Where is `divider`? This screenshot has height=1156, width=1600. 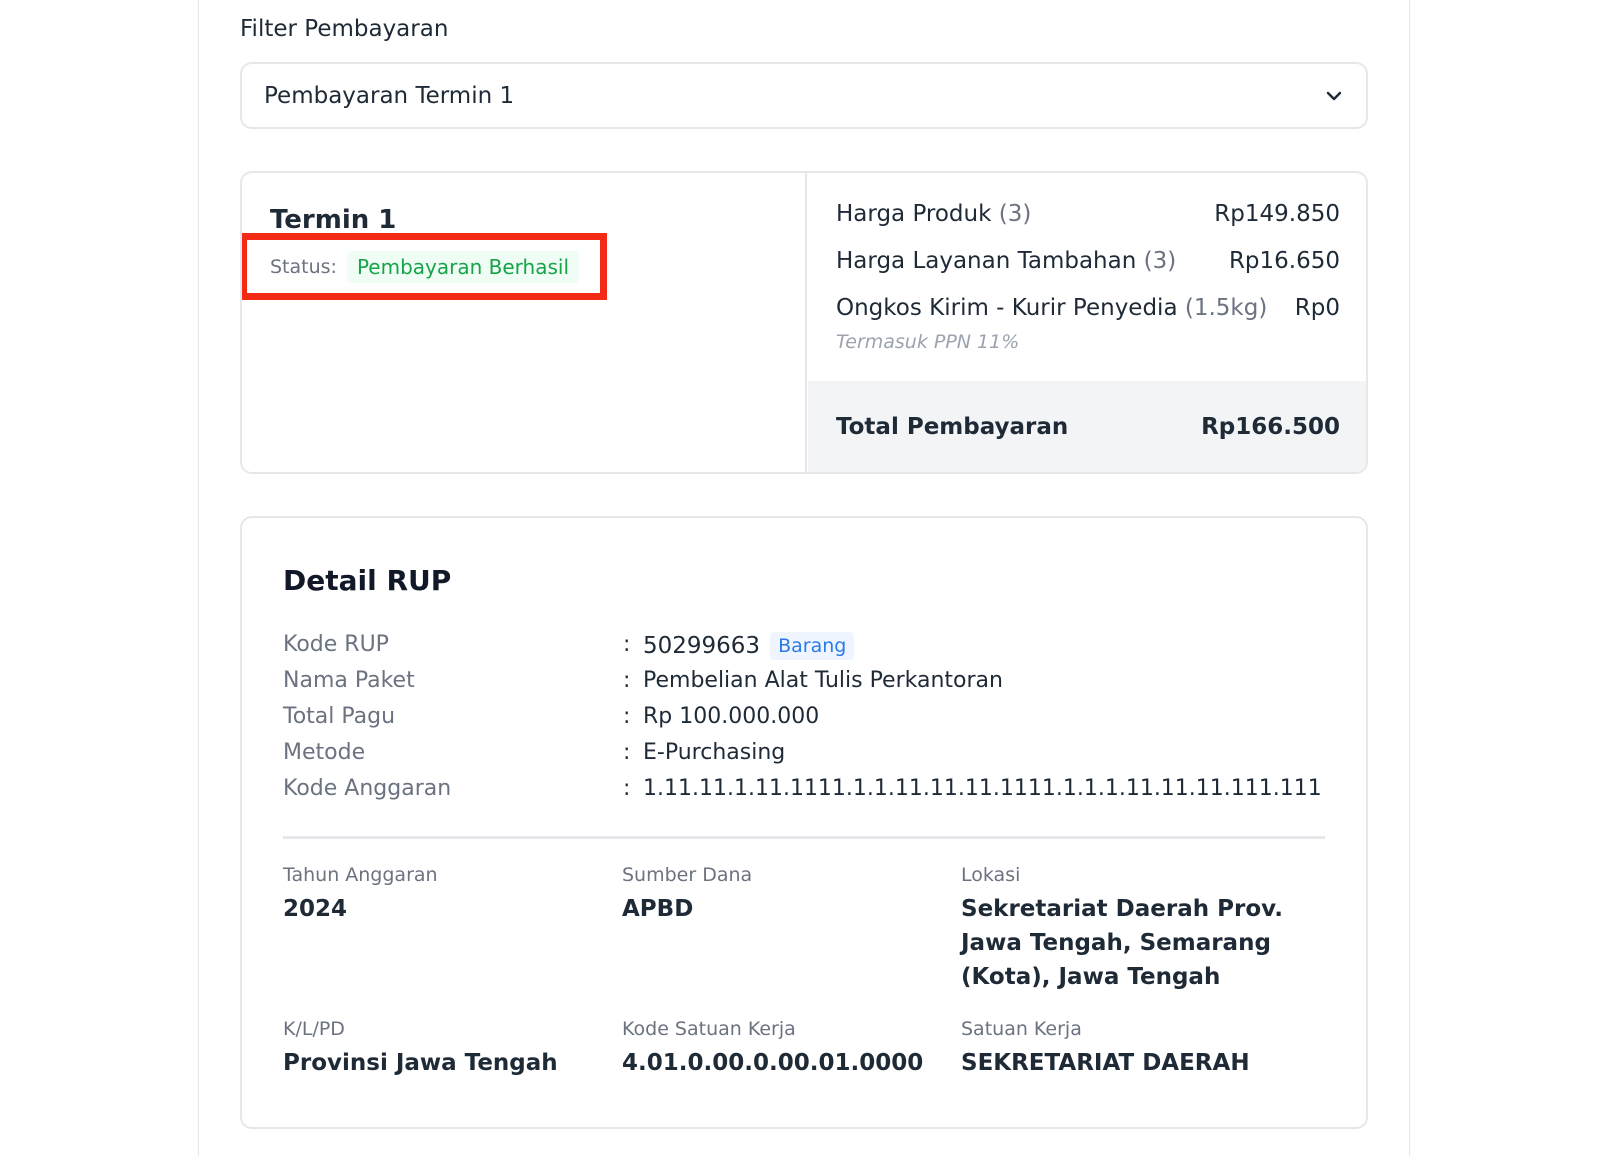 divider is located at coordinates (804, 837).